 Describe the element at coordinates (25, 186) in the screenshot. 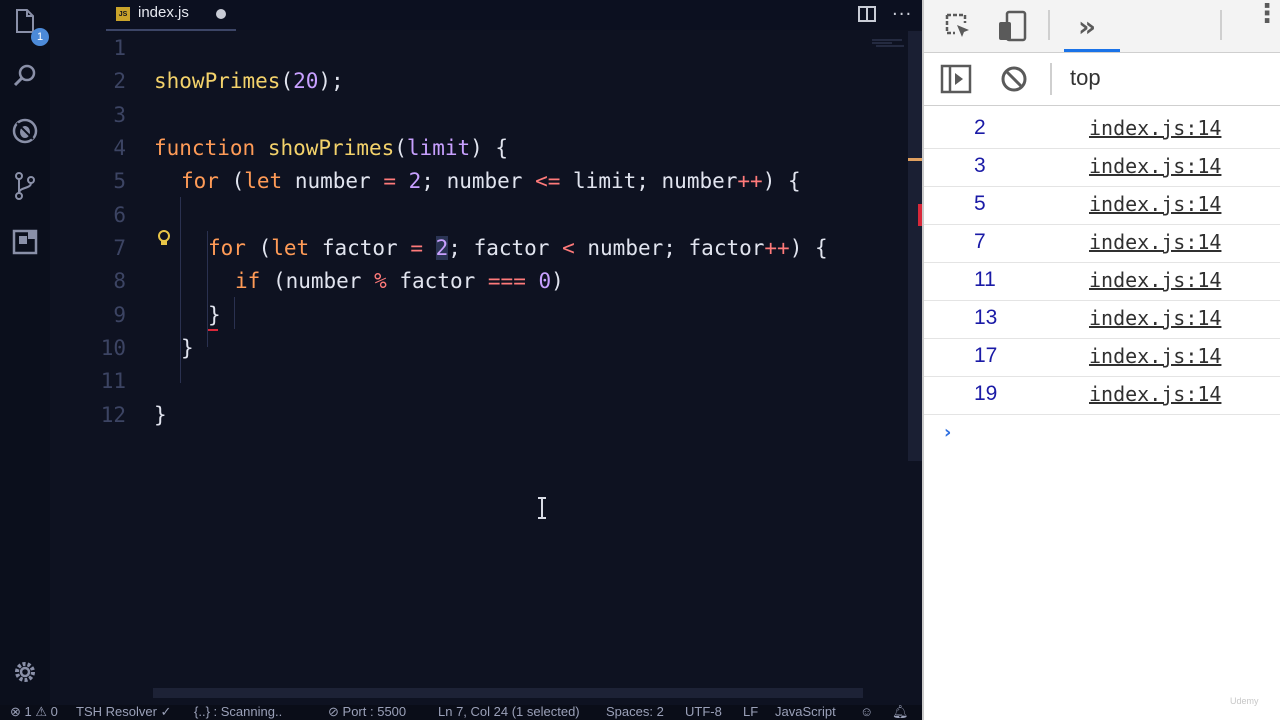

I see `source-control-icon` at that location.